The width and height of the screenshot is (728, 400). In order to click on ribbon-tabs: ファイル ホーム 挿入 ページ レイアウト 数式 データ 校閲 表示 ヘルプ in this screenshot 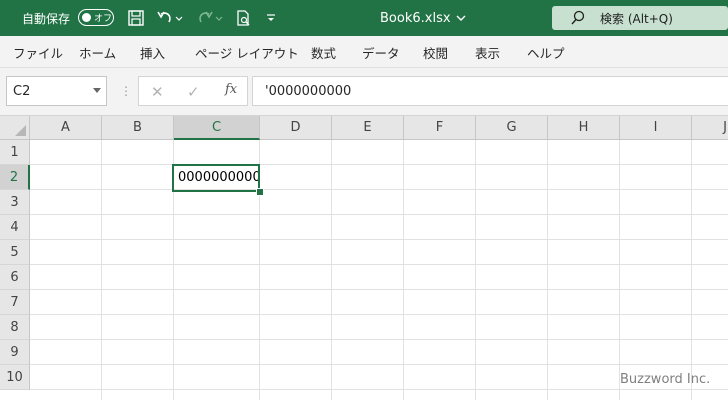, I will do `click(364, 52)`.